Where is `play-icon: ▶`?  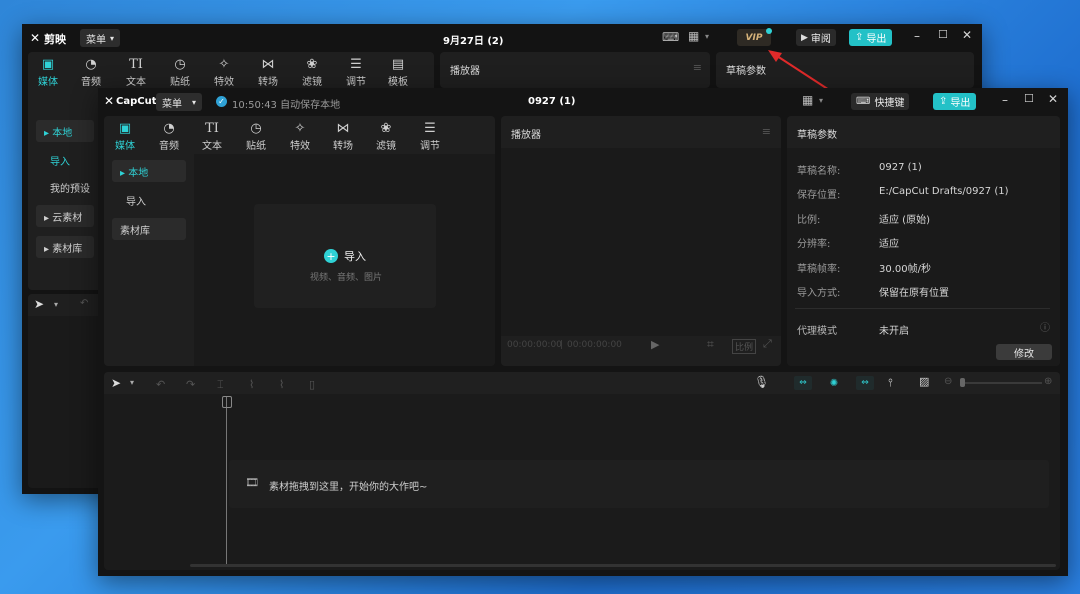 play-icon: ▶ is located at coordinates (655, 344).